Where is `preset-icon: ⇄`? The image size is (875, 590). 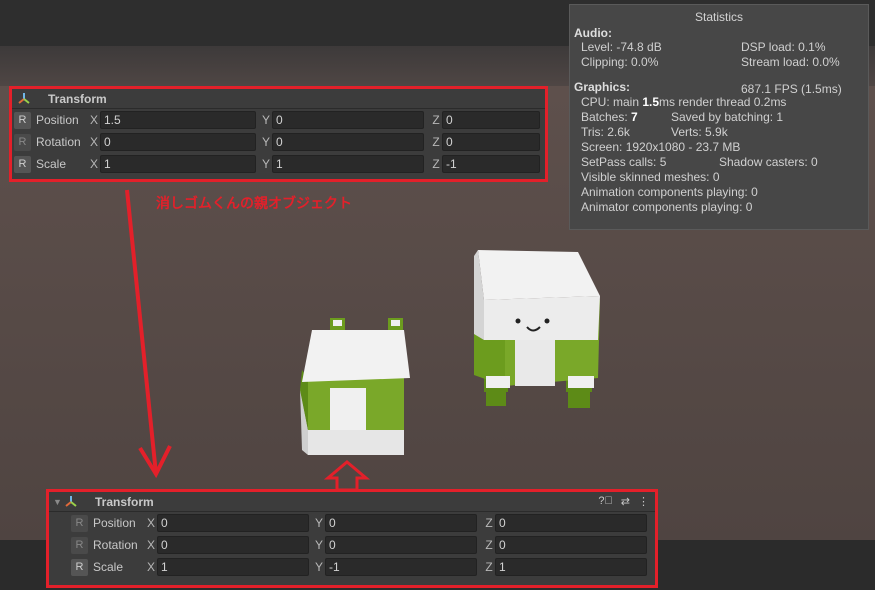
preset-icon: ⇄ is located at coordinates (625, 501).